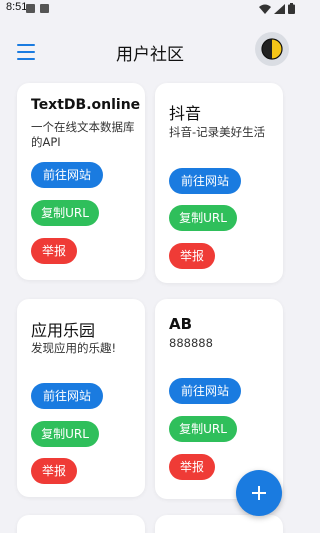 The height and width of the screenshot is (533, 320). What do you see at coordinates (150, 9) in the screenshot?
I see `status-bar: 8:51` at bounding box center [150, 9].